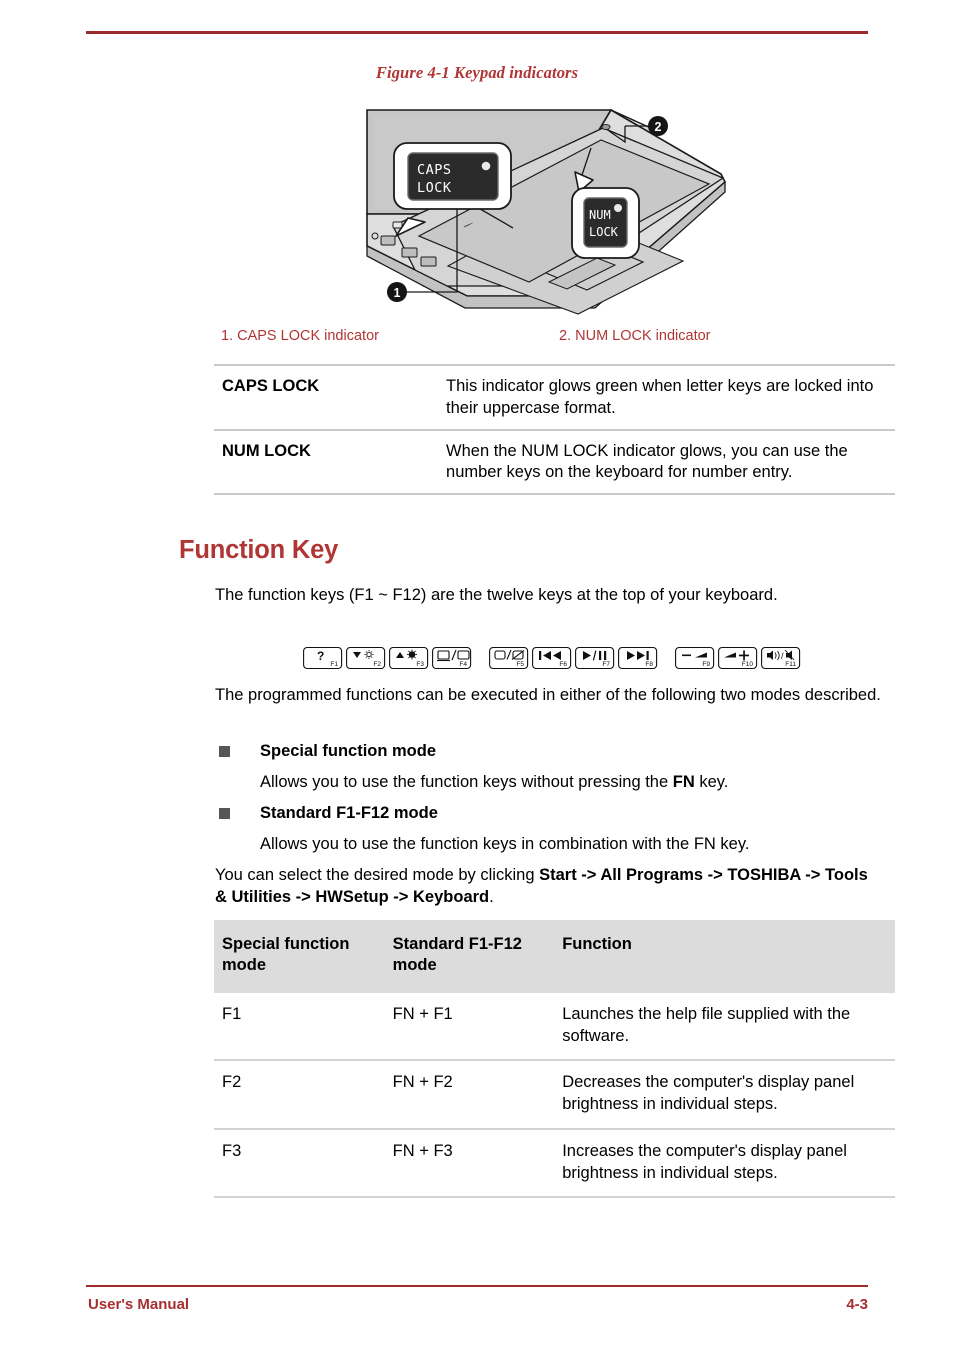  I want to click on footer-rule, so click(477, 1286).